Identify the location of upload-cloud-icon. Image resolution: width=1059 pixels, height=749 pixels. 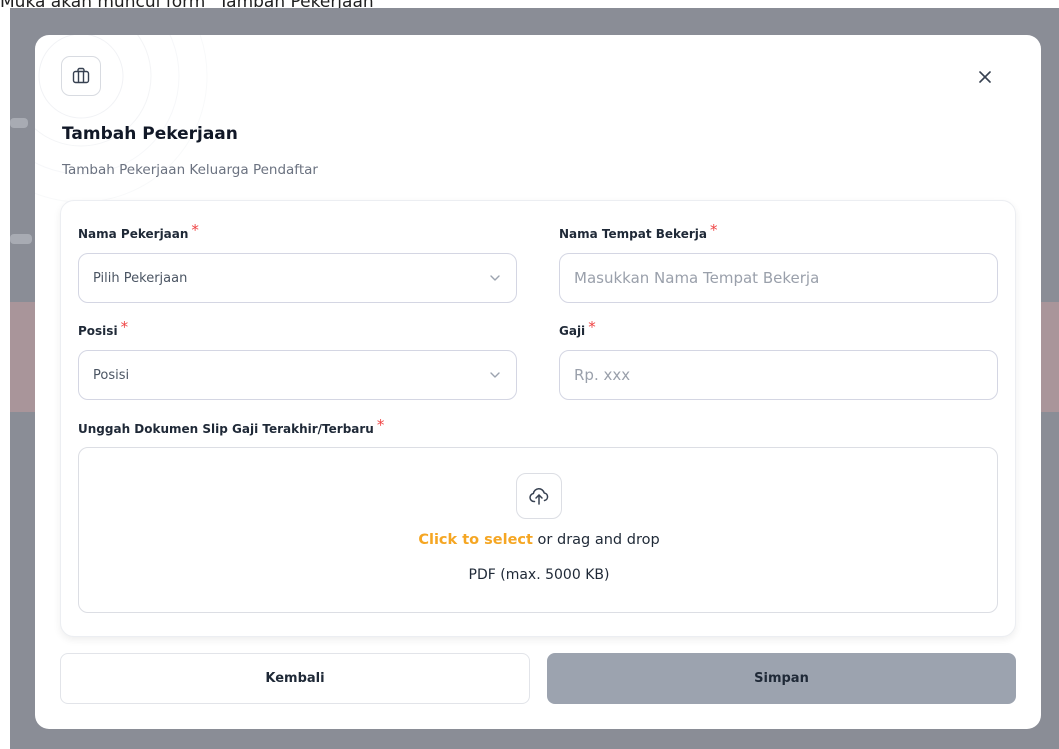
(539, 496).